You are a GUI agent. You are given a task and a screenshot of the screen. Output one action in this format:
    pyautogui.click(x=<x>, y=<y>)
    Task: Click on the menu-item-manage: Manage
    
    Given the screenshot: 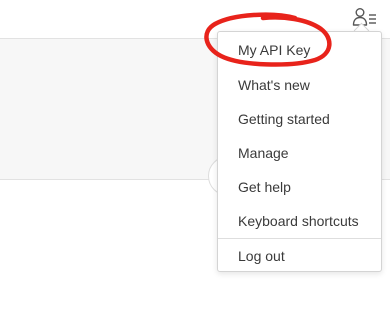 What is the action you would take?
    pyautogui.click(x=263, y=153)
    